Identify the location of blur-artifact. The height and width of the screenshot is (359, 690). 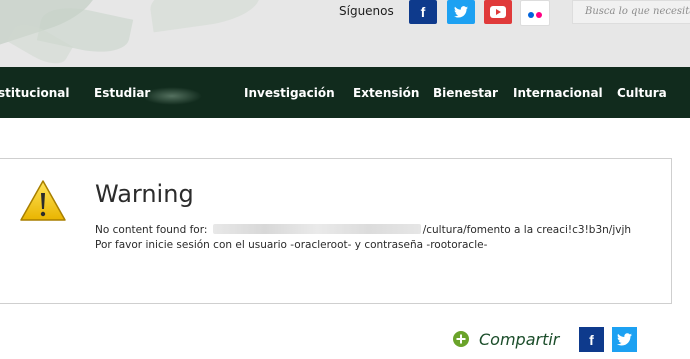
(172, 96).